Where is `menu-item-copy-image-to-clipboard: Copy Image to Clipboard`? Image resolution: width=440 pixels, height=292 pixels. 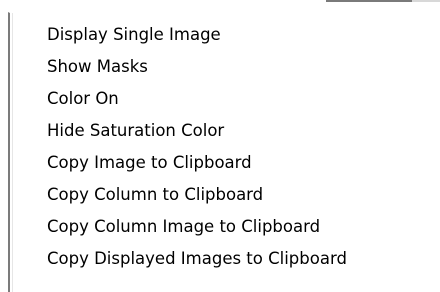 menu-item-copy-image-to-clipboard: Copy Image to Clipboard is located at coordinates (224, 162).